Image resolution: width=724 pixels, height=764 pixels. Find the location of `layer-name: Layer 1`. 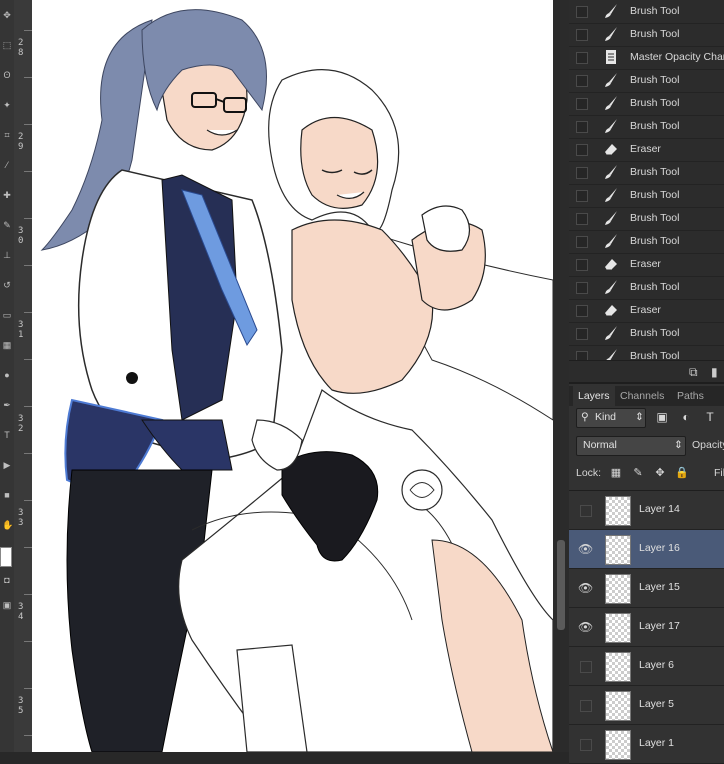

layer-name: Layer 1 is located at coordinates (657, 743).